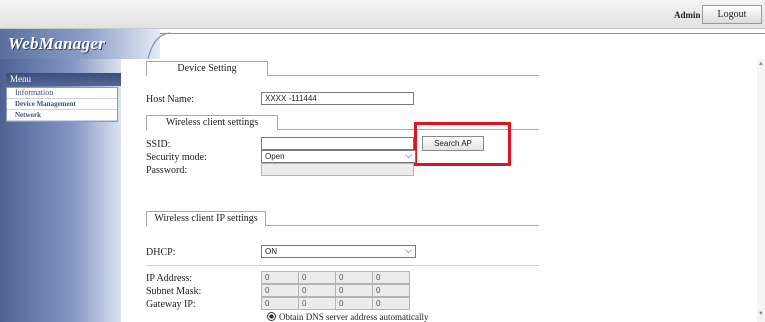 The height and width of the screenshot is (322, 765). What do you see at coordinates (382, 14) in the screenshot?
I see `top-bar: Admin Logout` at bounding box center [382, 14].